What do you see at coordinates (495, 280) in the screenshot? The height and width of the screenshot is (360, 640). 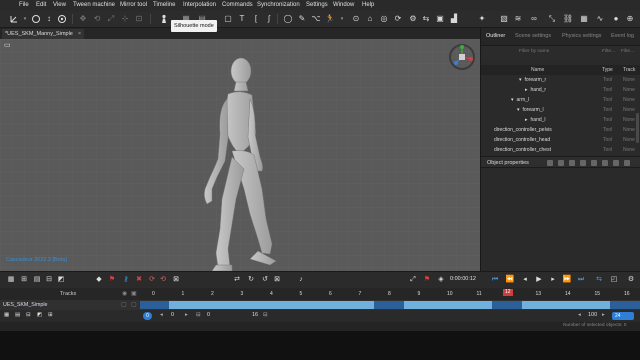 I see `first-frame-icon: ⏮` at bounding box center [495, 280].